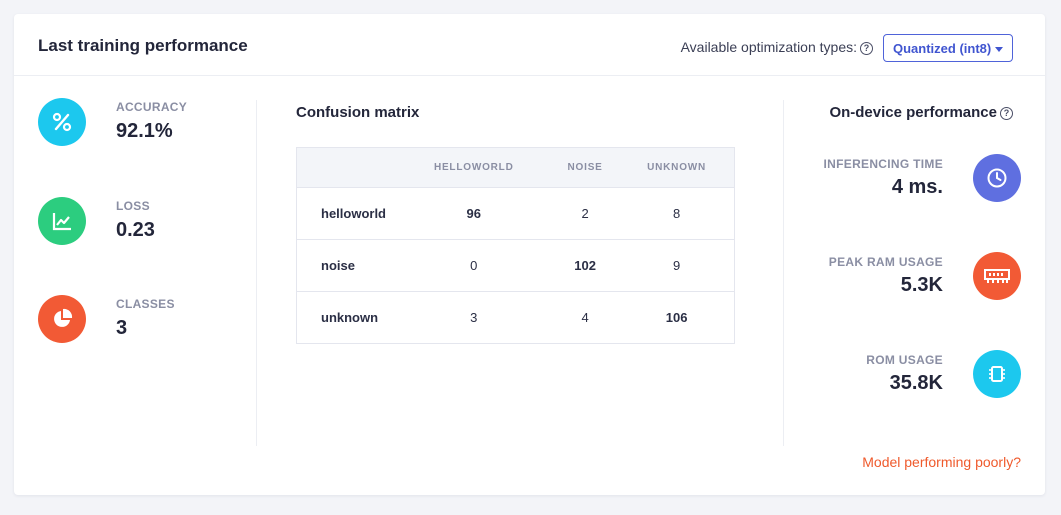 This screenshot has height=515, width=1061. I want to click on table-header-row: HELLOWORLD NOISE UNKNOWN, so click(515, 167).